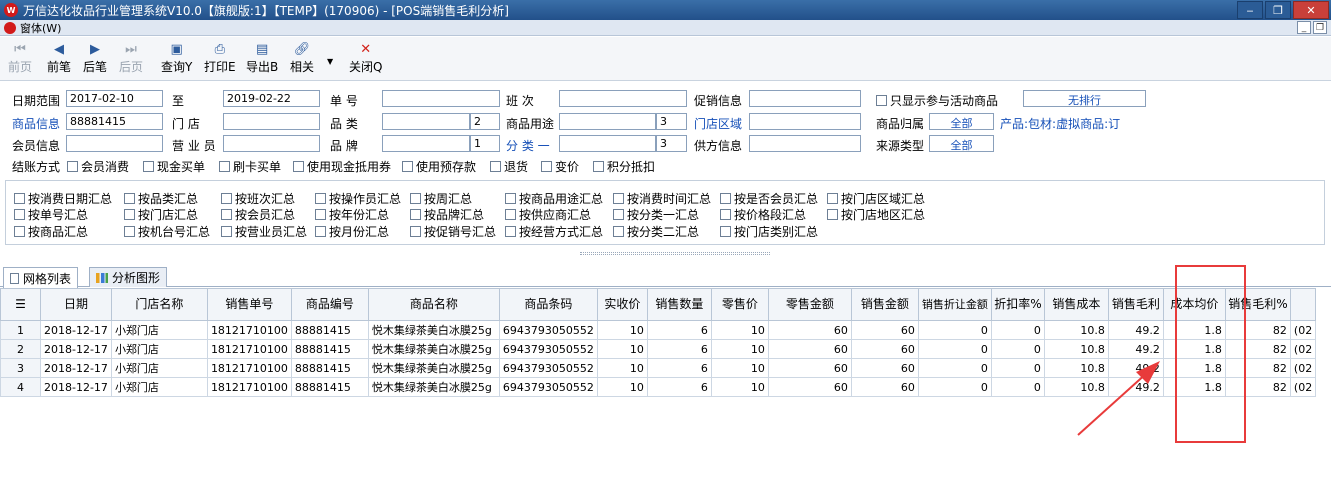  I want to click on summary-checkbox: 按门店地区汇总, so click(876, 214).